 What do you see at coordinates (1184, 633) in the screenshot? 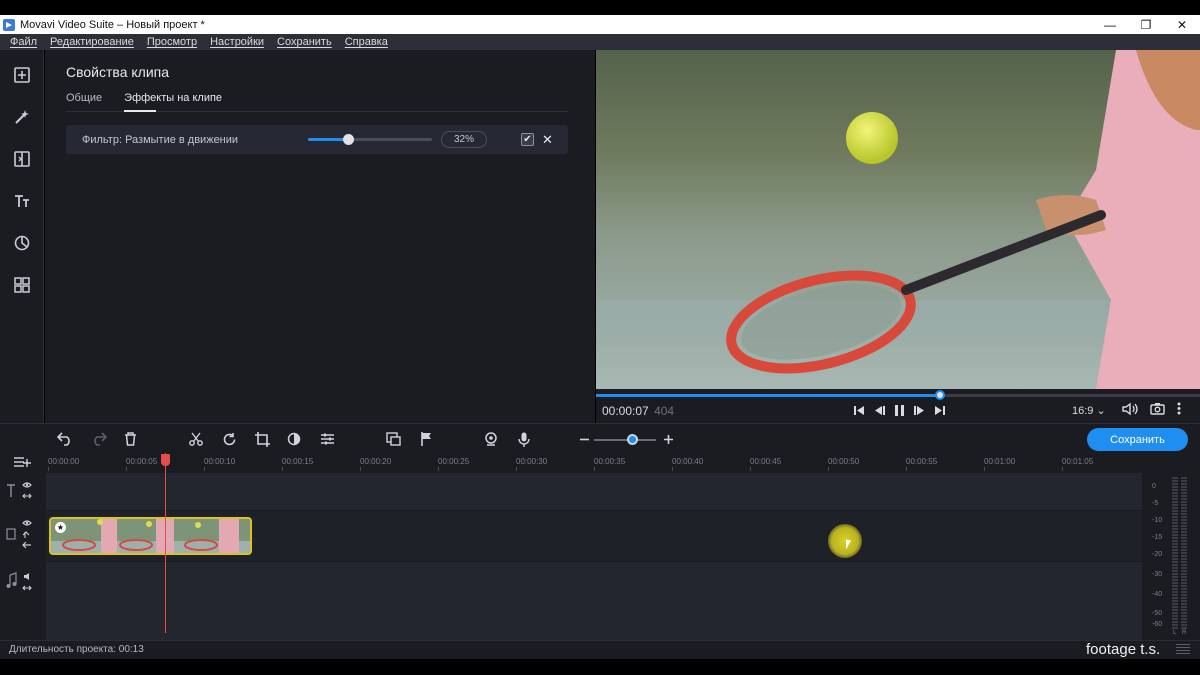
I see `meter-channel-right: R` at bounding box center [1184, 633].